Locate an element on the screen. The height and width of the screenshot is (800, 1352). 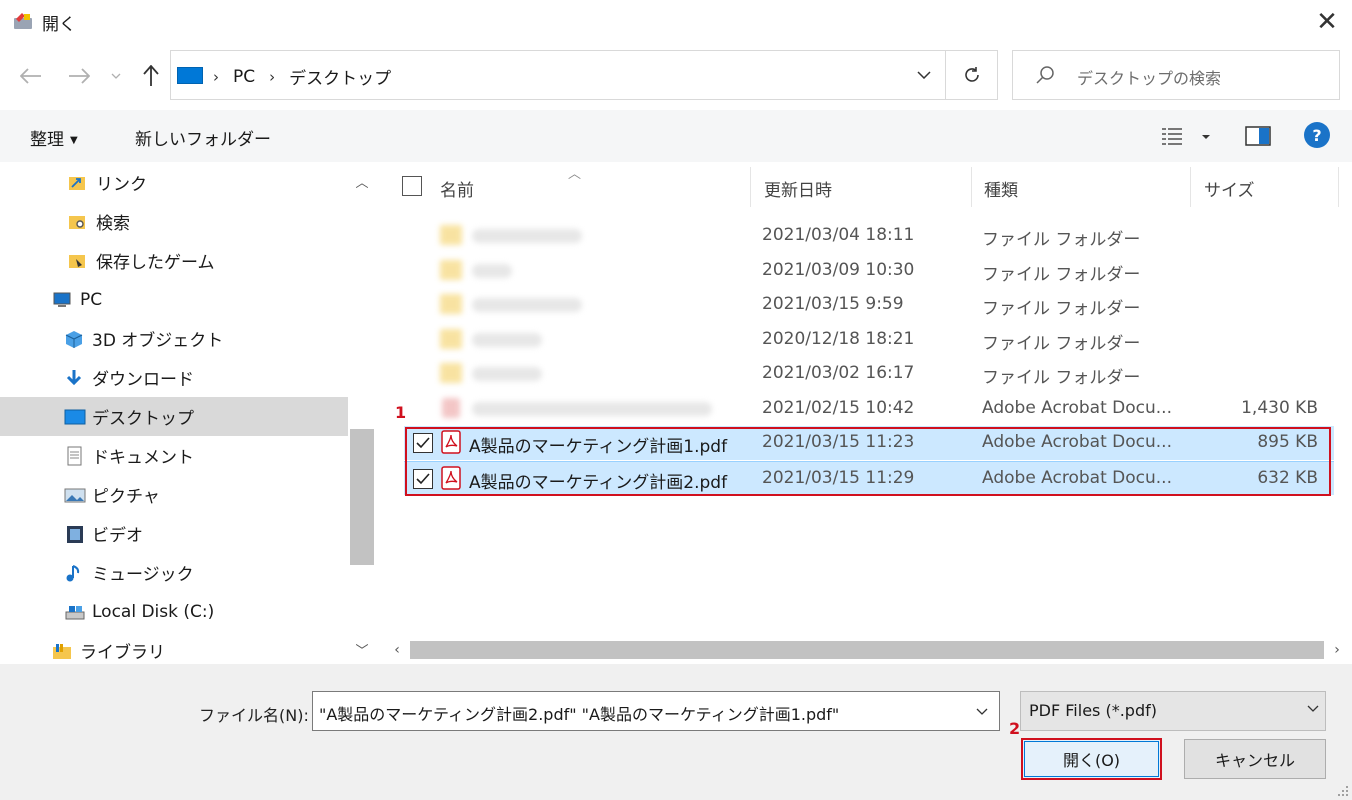
search-input: デスクトップの検索 is located at coordinates (1176, 75).